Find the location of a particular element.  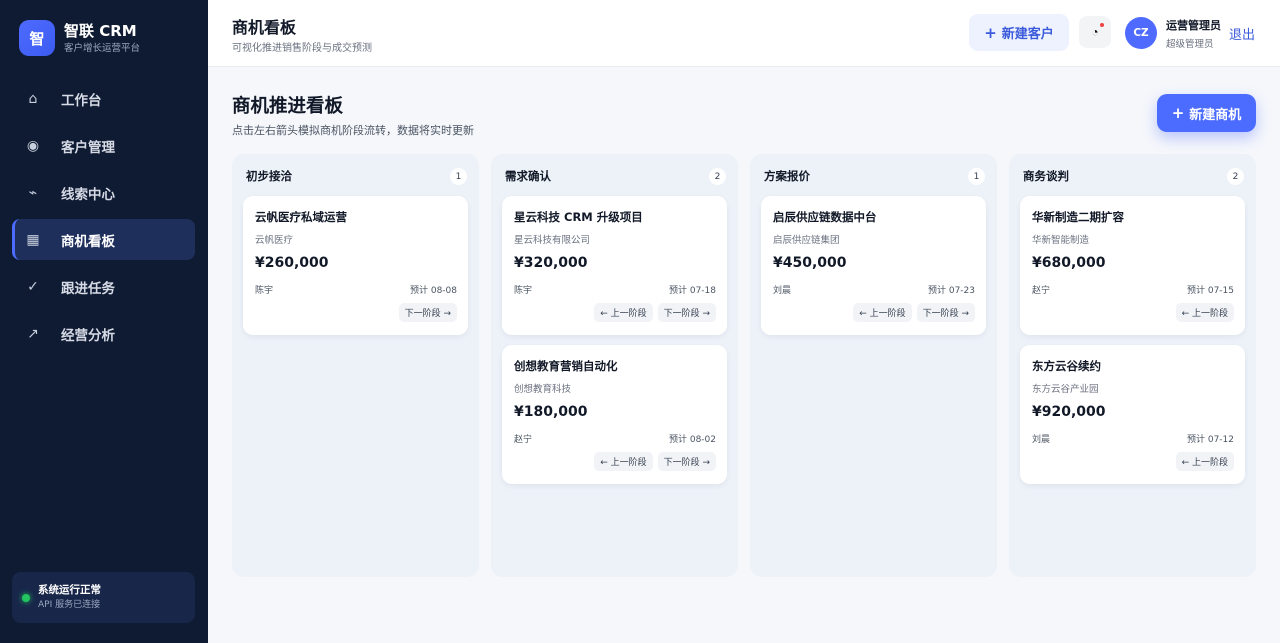

card-amount: ¥180,000 is located at coordinates (551, 412).